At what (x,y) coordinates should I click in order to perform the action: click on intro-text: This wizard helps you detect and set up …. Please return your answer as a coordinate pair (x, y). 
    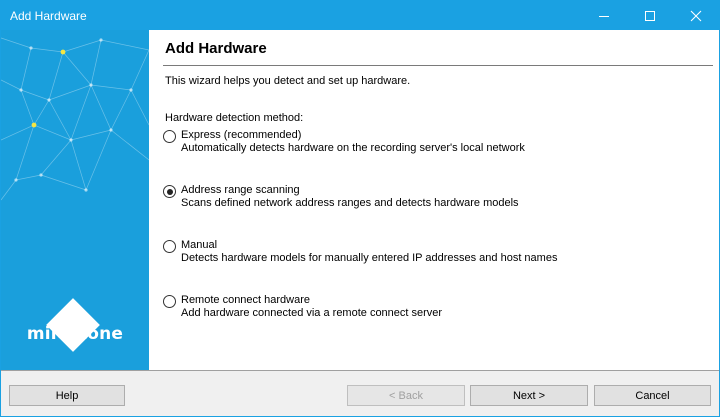
    Looking at the image, I should click on (288, 81).